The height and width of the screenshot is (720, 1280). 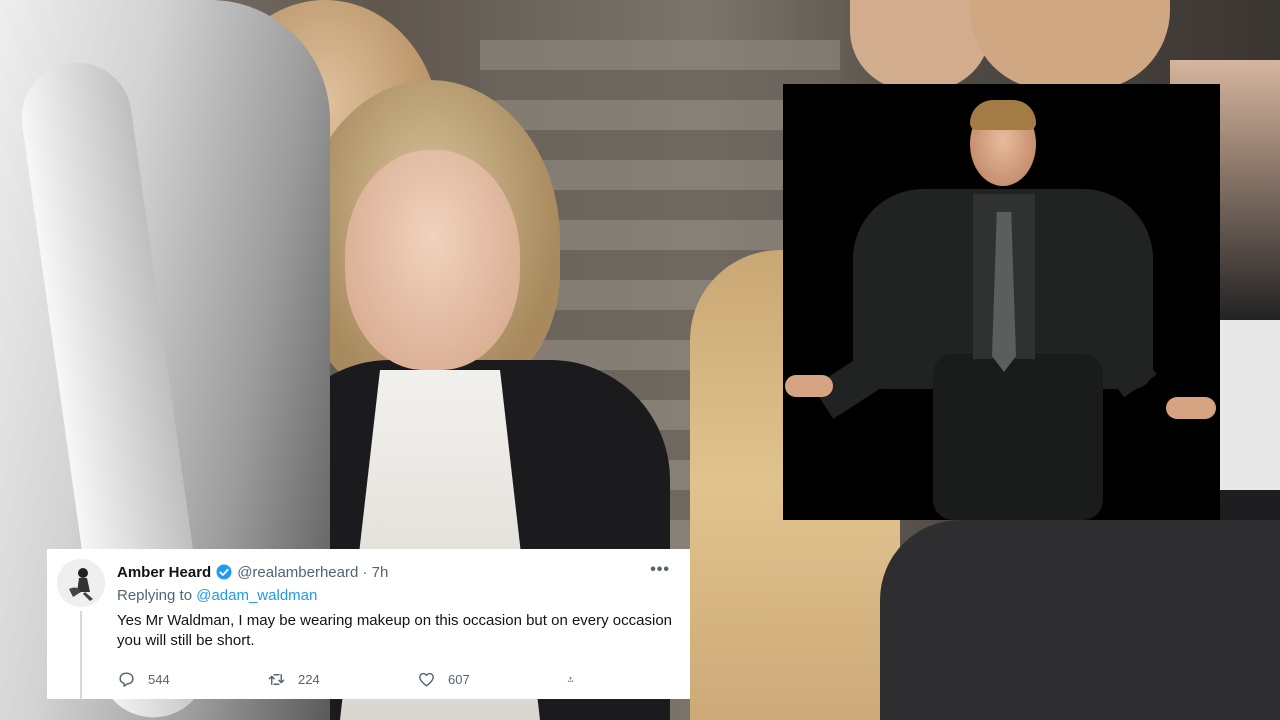 What do you see at coordinates (397, 572) in the screenshot?
I see `tweet-header: Amber Heard @realamberheard · 7h` at bounding box center [397, 572].